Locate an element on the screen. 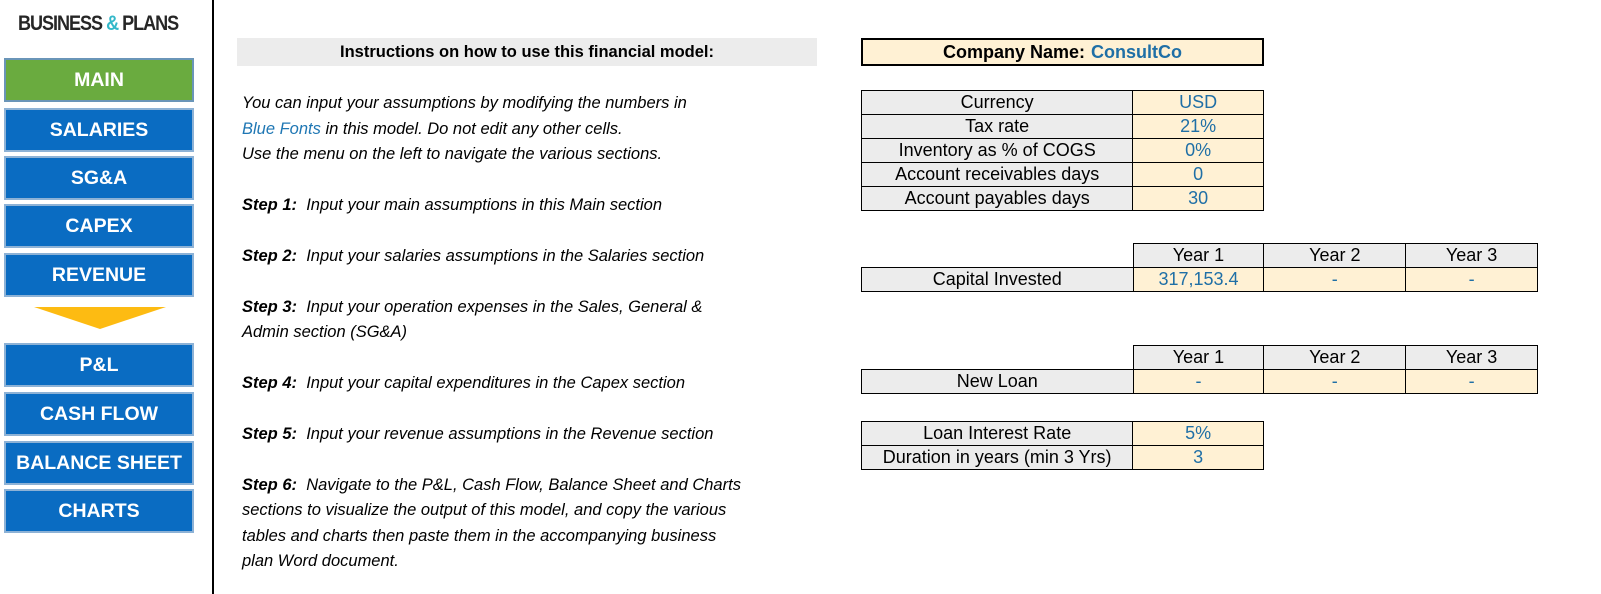 The height and width of the screenshot is (594, 1601). loan-term-row: Duration in years (min 3 Yrs) 3 is located at coordinates (1062, 457).